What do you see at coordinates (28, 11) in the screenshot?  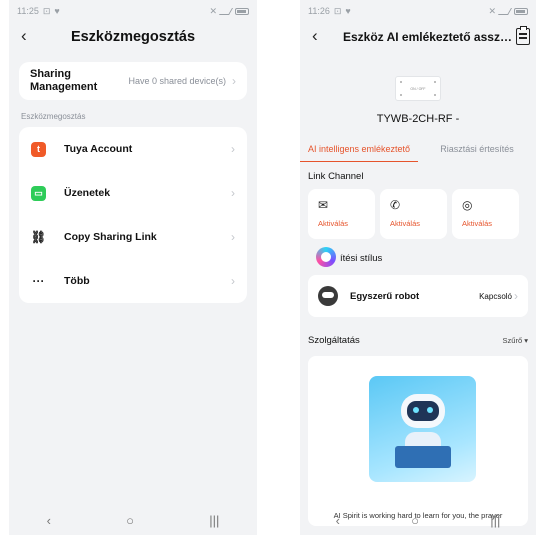 I see `status-time: 11:25` at bounding box center [28, 11].